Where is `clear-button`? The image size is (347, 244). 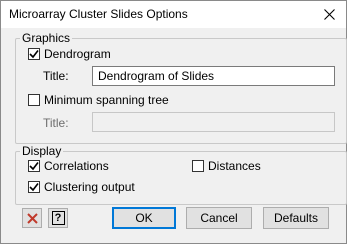
clear-button is located at coordinates (32, 218).